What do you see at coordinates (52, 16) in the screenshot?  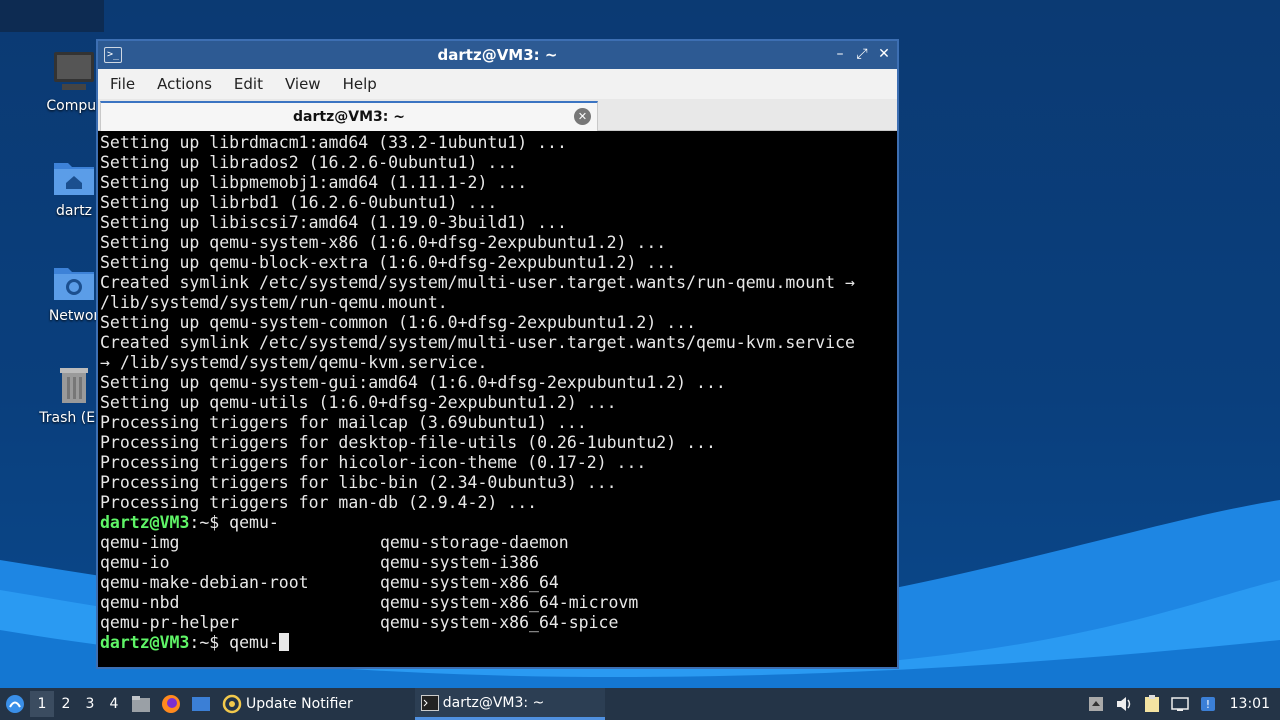 I see `desktop-corner-panel` at bounding box center [52, 16].